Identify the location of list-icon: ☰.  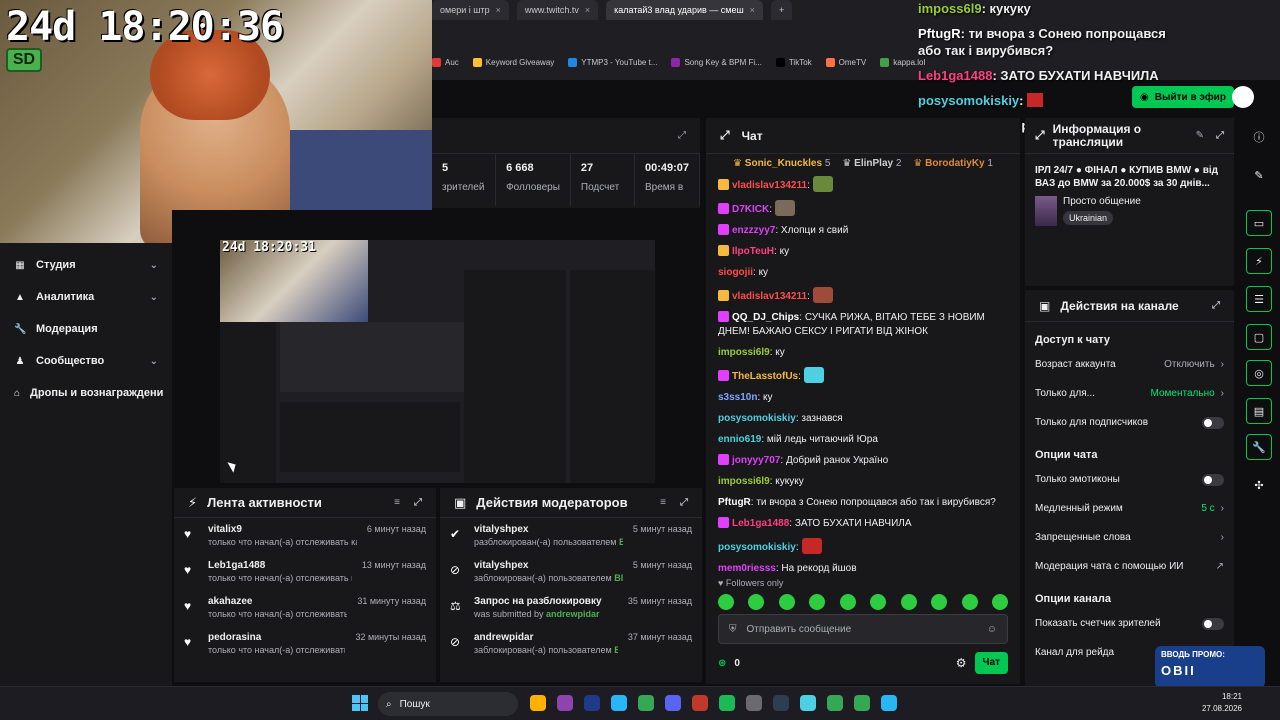
(1259, 299).